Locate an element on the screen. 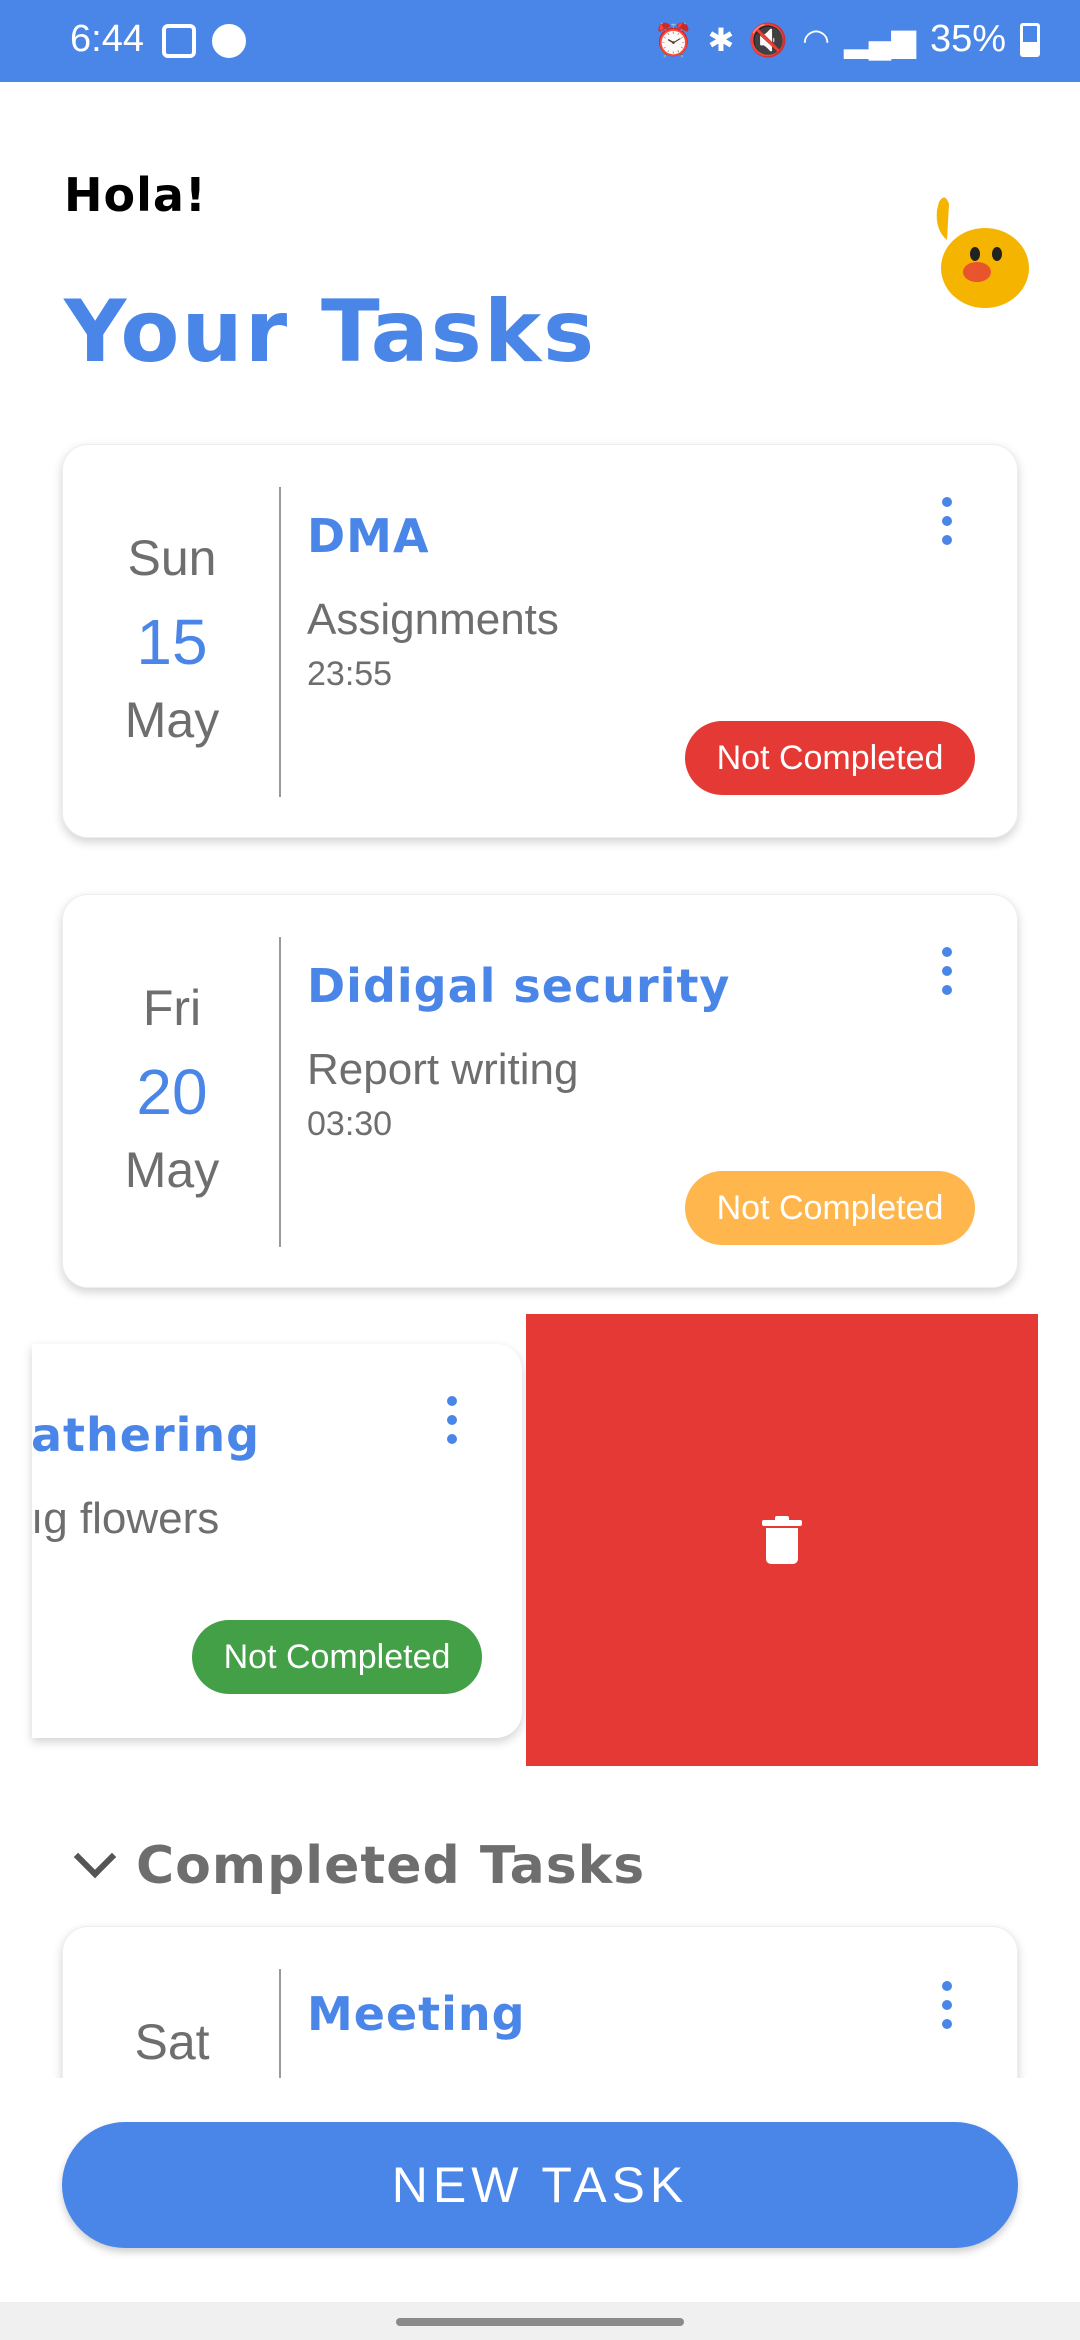 Image resolution: width=1080 pixels, height=2340 pixels. task-day: Sat is located at coordinates (172, 2042).